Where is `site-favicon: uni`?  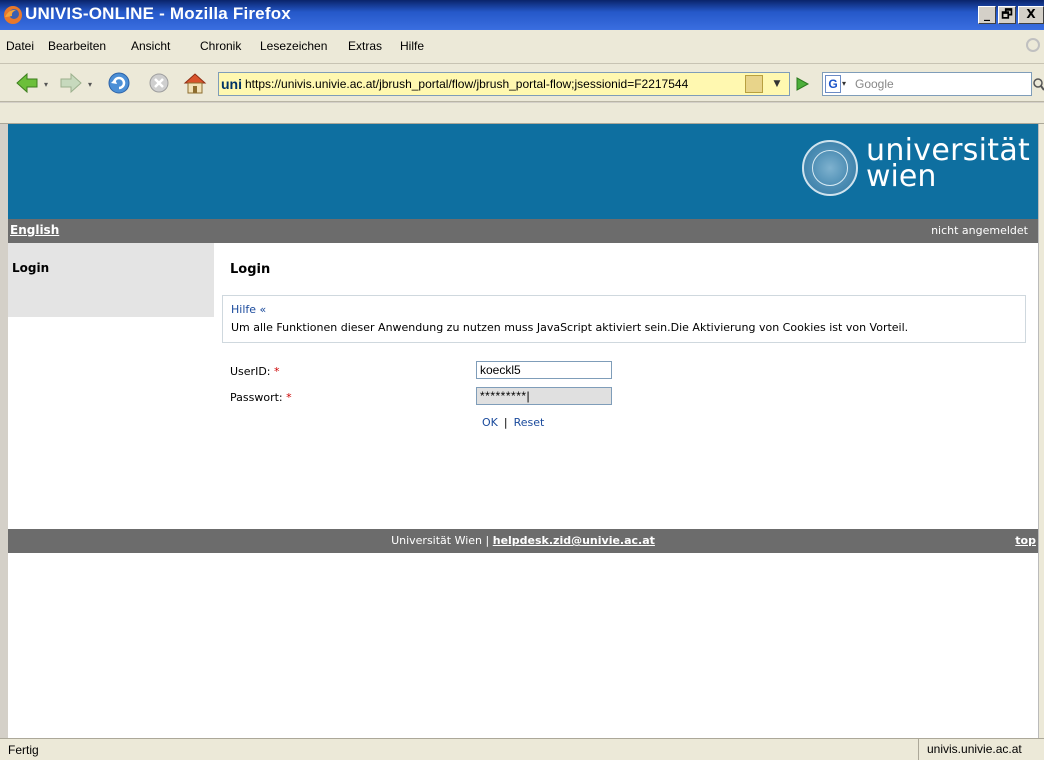 site-favicon: uni is located at coordinates (231, 84).